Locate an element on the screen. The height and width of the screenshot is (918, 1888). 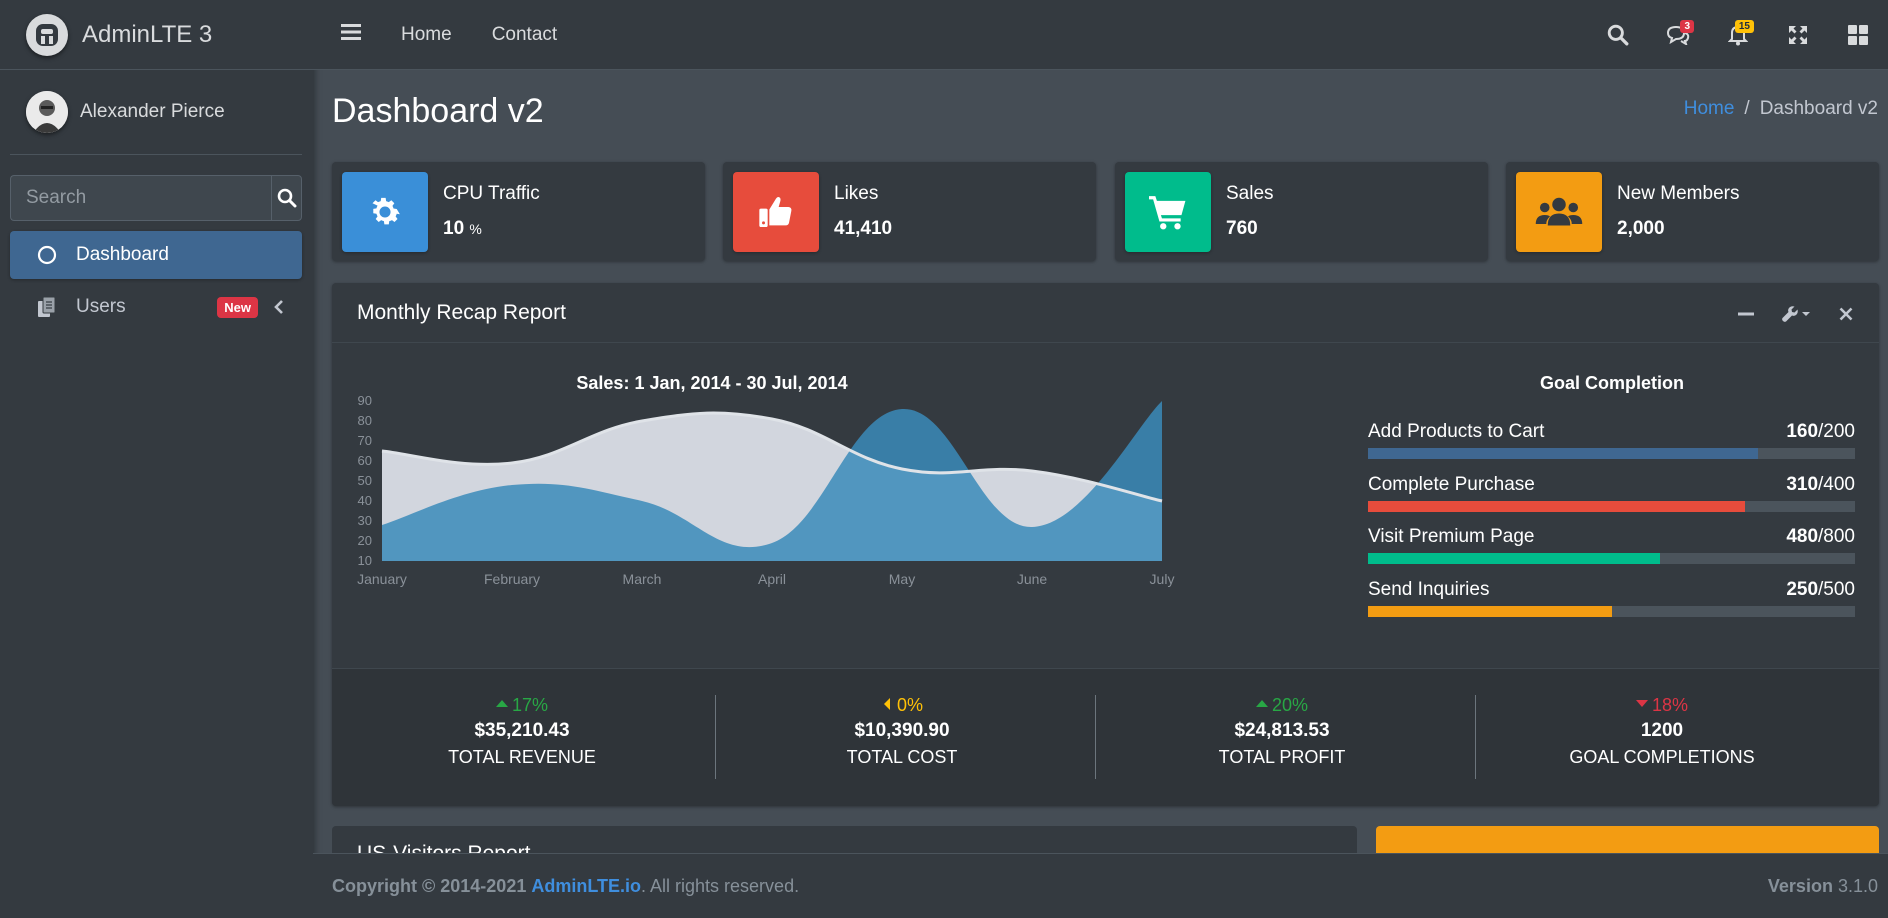
x-tick-label: April is located at coordinates (772, 579).